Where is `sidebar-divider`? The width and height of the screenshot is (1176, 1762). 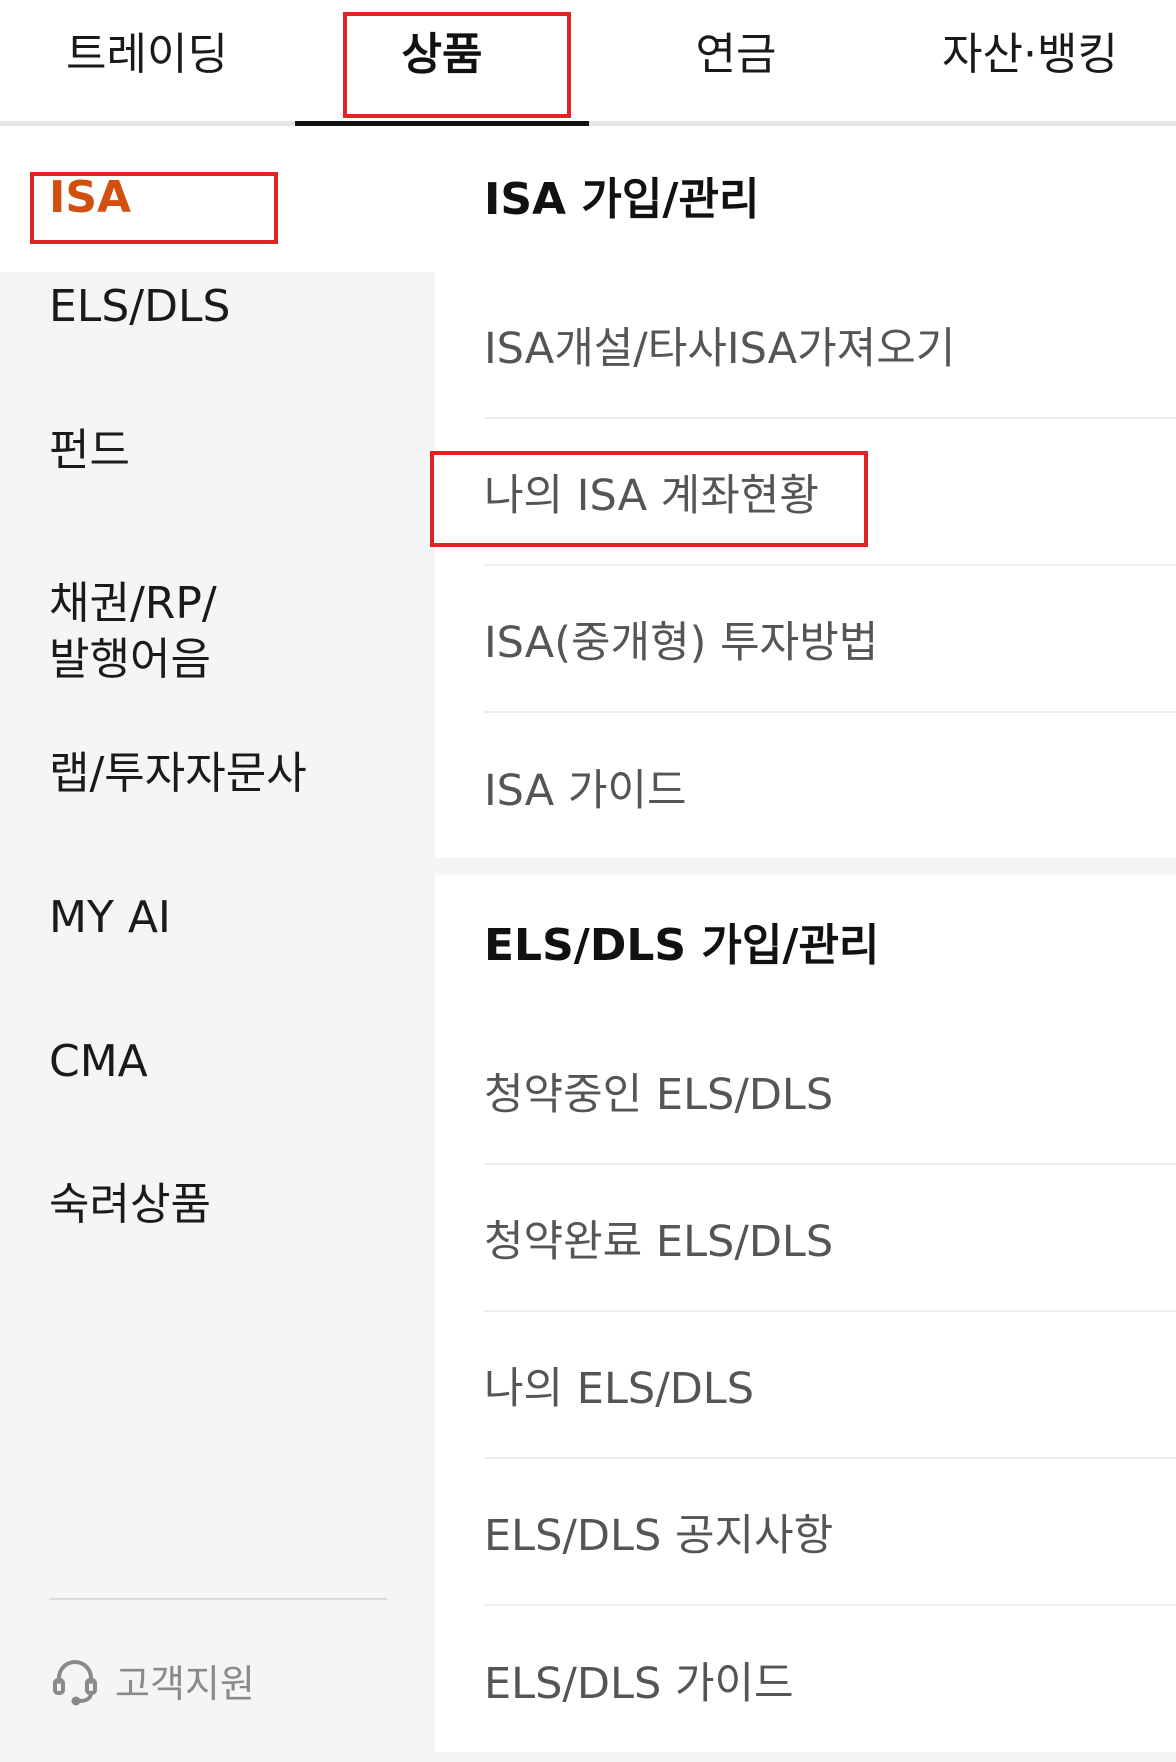 sidebar-divider is located at coordinates (218, 1599).